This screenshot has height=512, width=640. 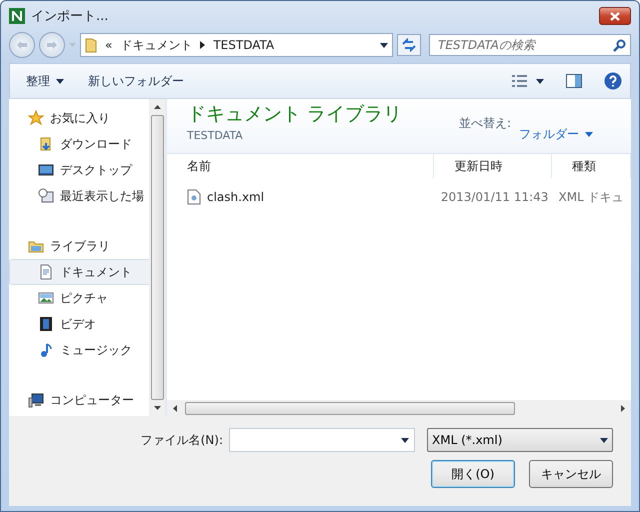 I want to click on forward-arrow-icon, so click(x=52, y=45).